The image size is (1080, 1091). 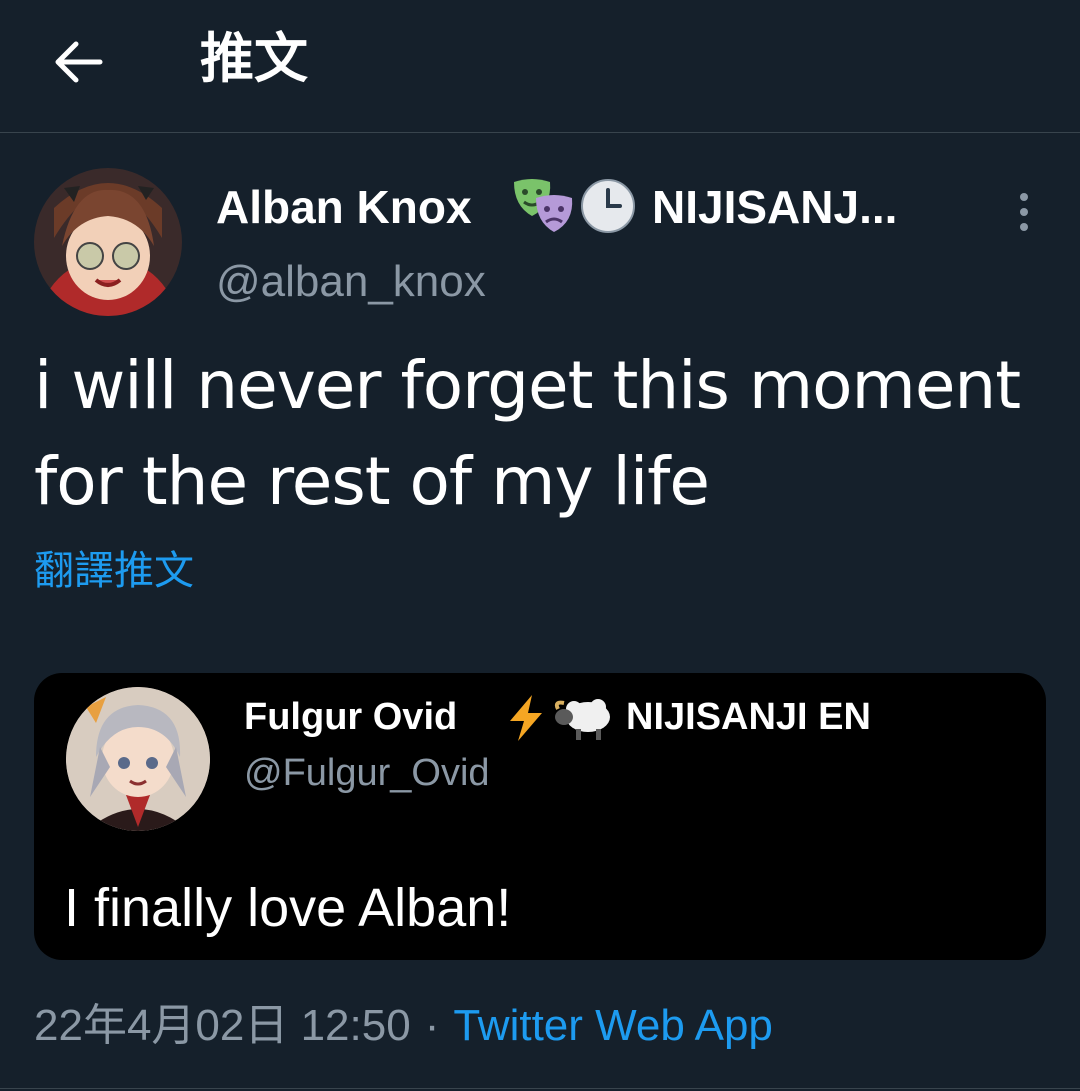 I want to click on clock-emoji, so click(x=608, y=206).